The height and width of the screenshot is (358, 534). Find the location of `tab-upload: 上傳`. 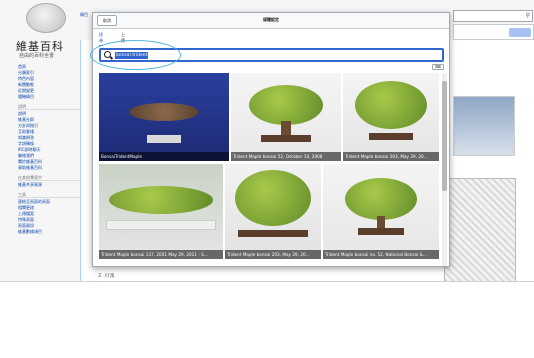

tab-upload: 上傳 is located at coordinates (123, 38).